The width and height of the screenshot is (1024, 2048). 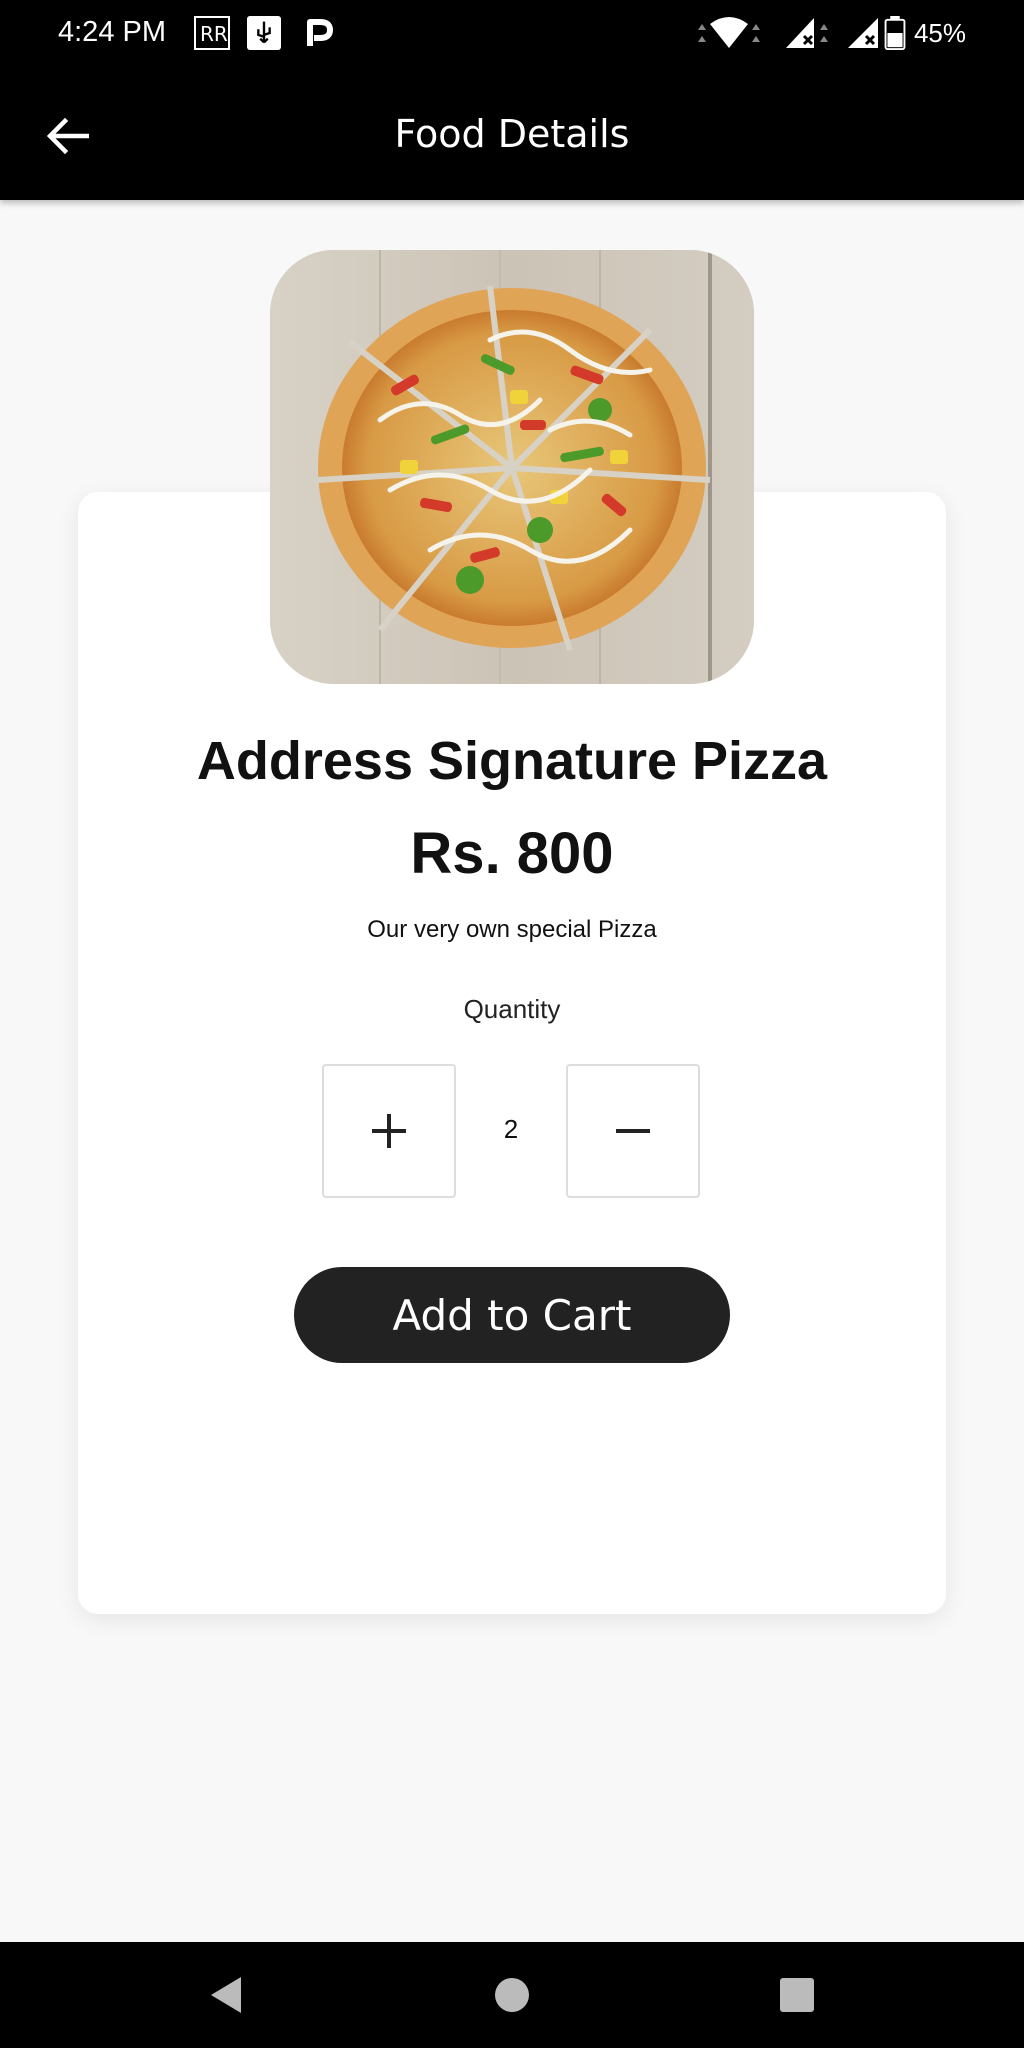 I want to click on home-circle-icon, so click(x=512, y=1995).